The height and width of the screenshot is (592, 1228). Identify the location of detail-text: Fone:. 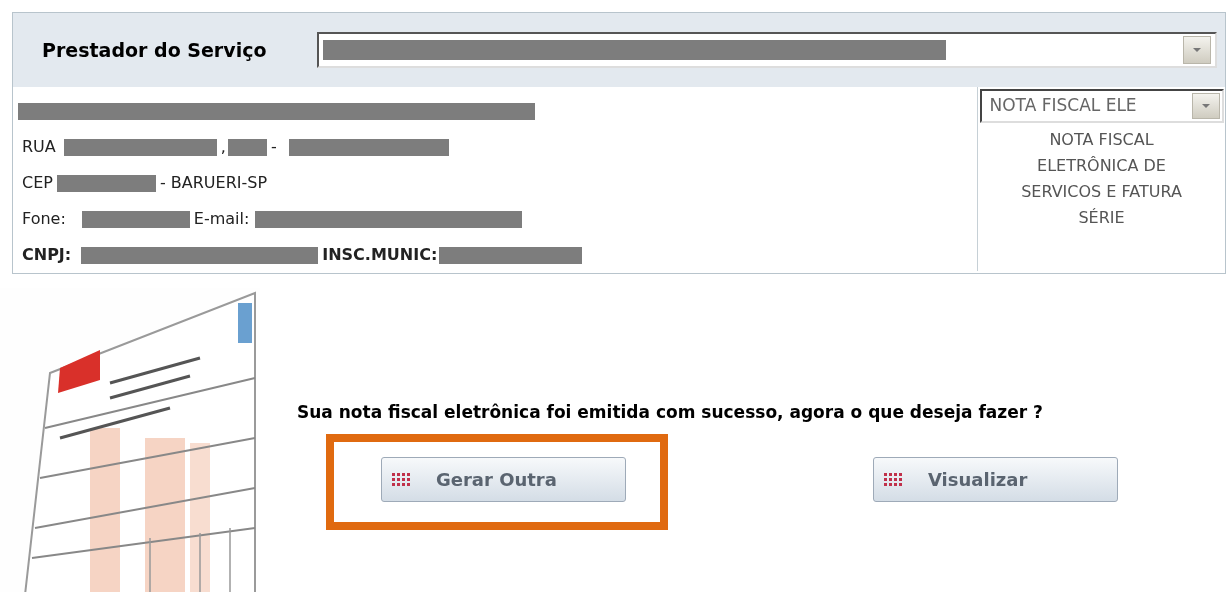
(44, 219).